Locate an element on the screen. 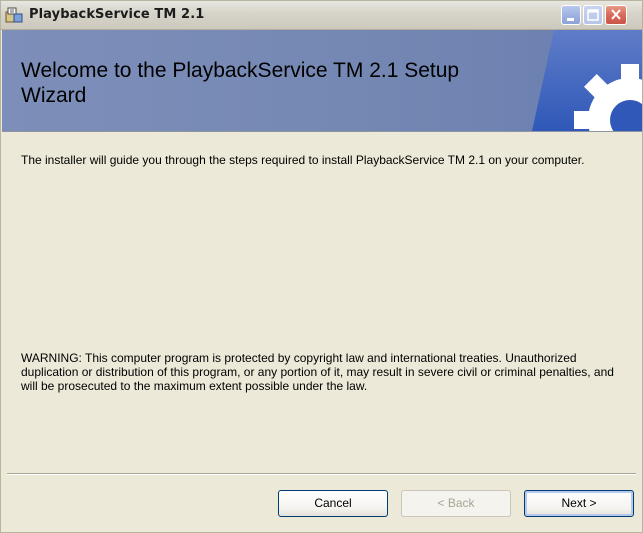 The width and height of the screenshot is (643, 533). window-title: PlaybackService TM 2.1 is located at coordinates (117, 14).